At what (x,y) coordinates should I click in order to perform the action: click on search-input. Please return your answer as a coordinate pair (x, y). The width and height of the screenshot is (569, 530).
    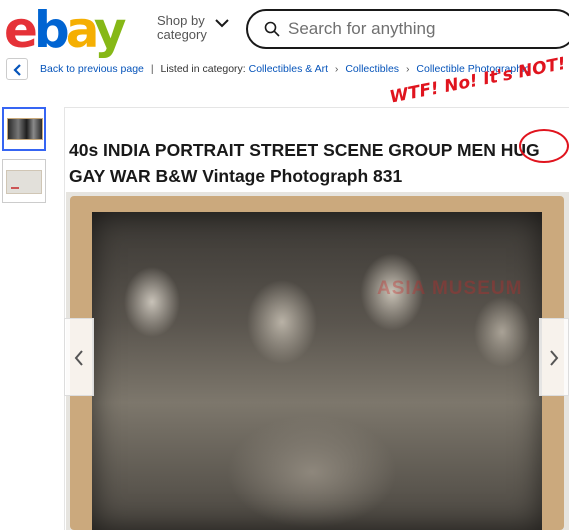
    Looking at the image, I should click on (423, 29).